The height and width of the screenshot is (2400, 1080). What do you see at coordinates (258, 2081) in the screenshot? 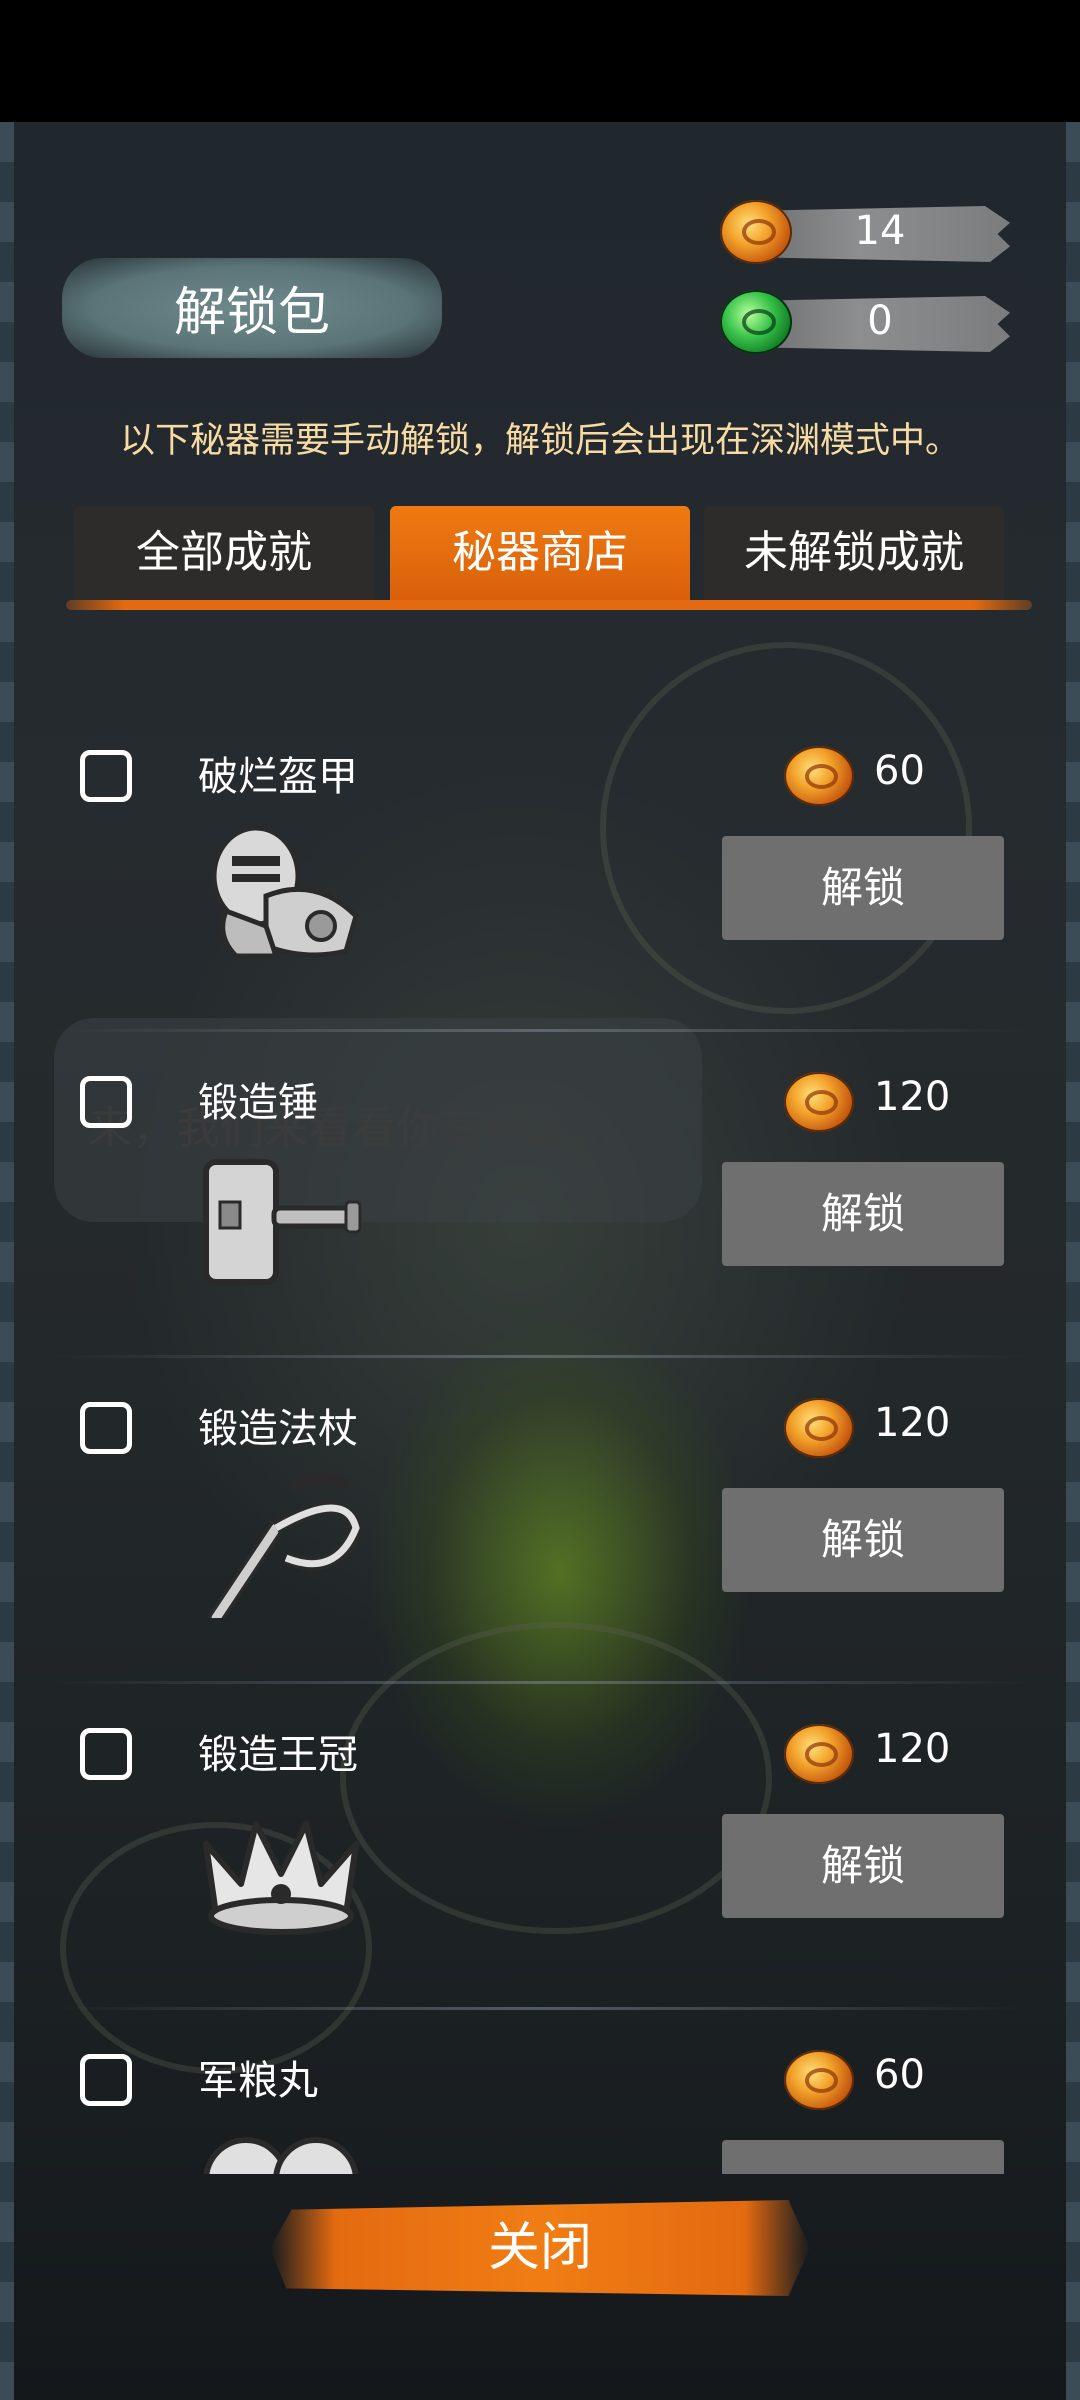
I see `item-name: 军粮丸` at bounding box center [258, 2081].